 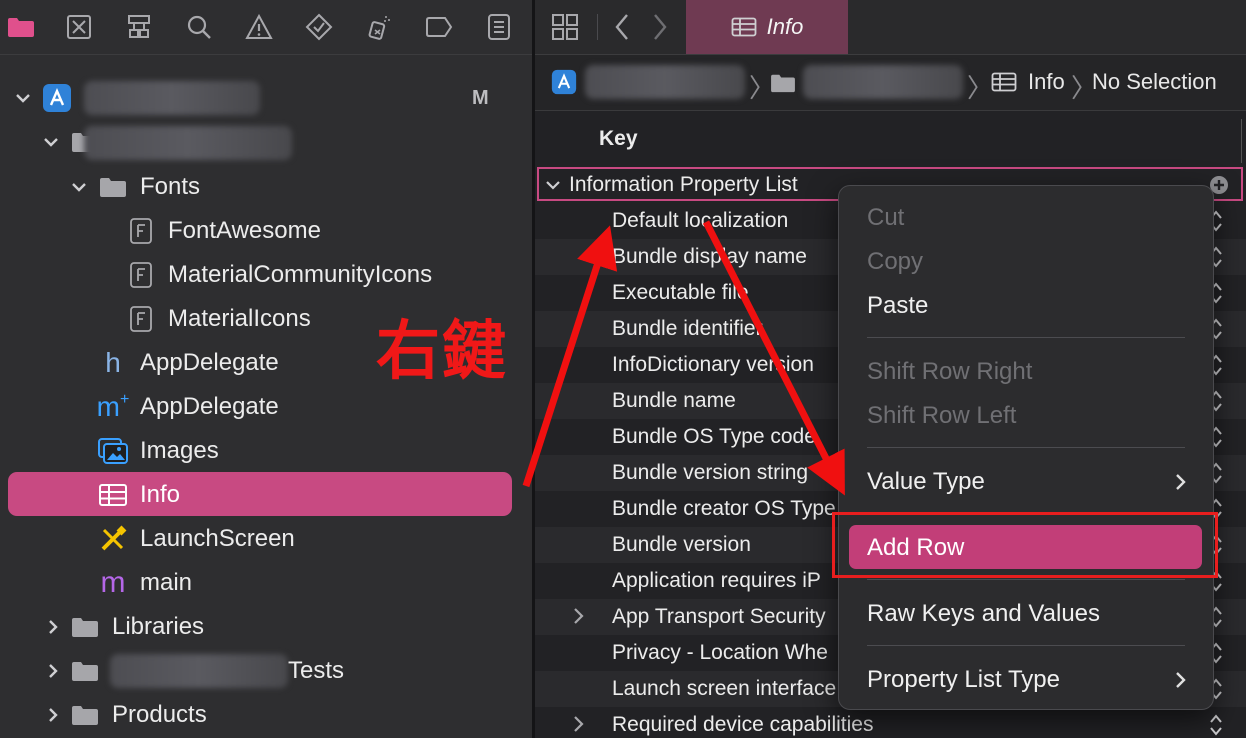 I want to click on test-diamond-icon, so click(x=319, y=27).